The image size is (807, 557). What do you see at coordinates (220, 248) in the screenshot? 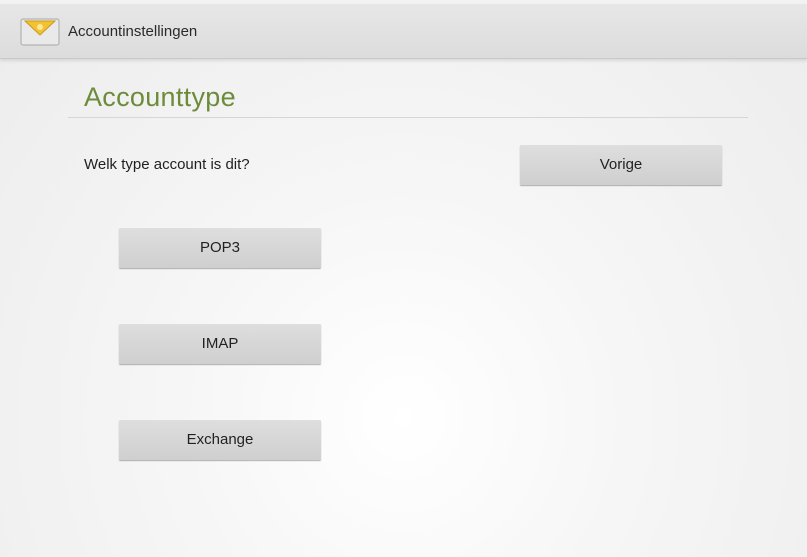
I see `pop3-button: POP3` at bounding box center [220, 248].